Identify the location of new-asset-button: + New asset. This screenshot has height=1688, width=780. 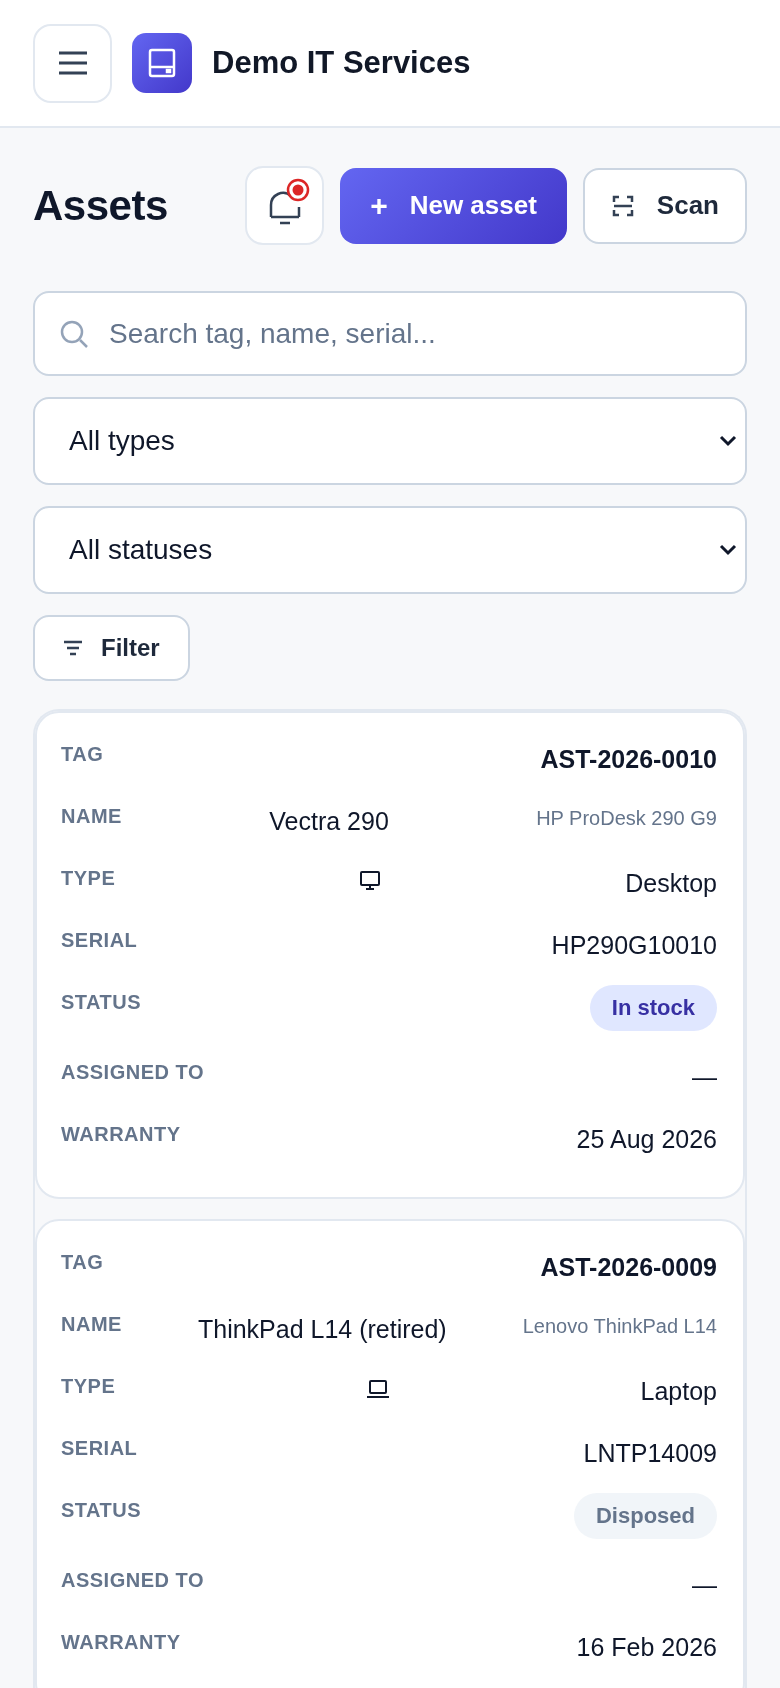
(453, 205).